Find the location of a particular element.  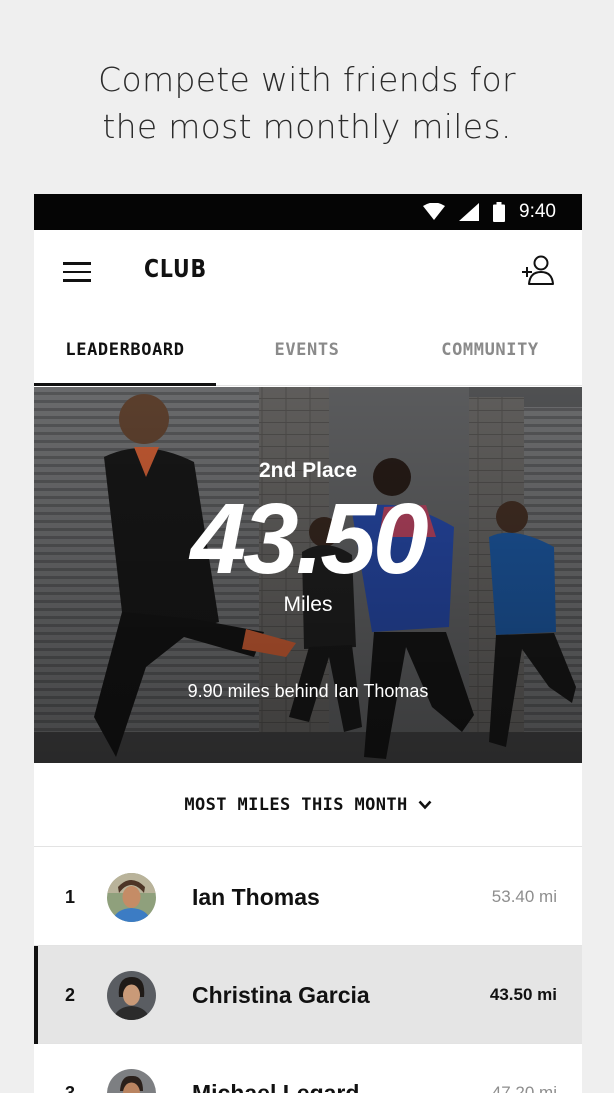

rank-number: 2 is located at coordinates (70, 995).